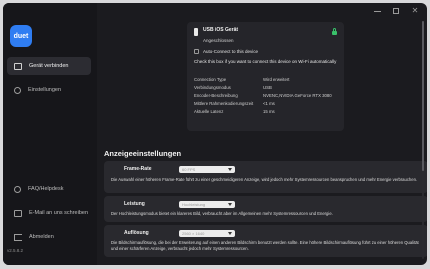  Describe the element at coordinates (415, 11) in the screenshot. I see `close-icon: ✕` at that location.